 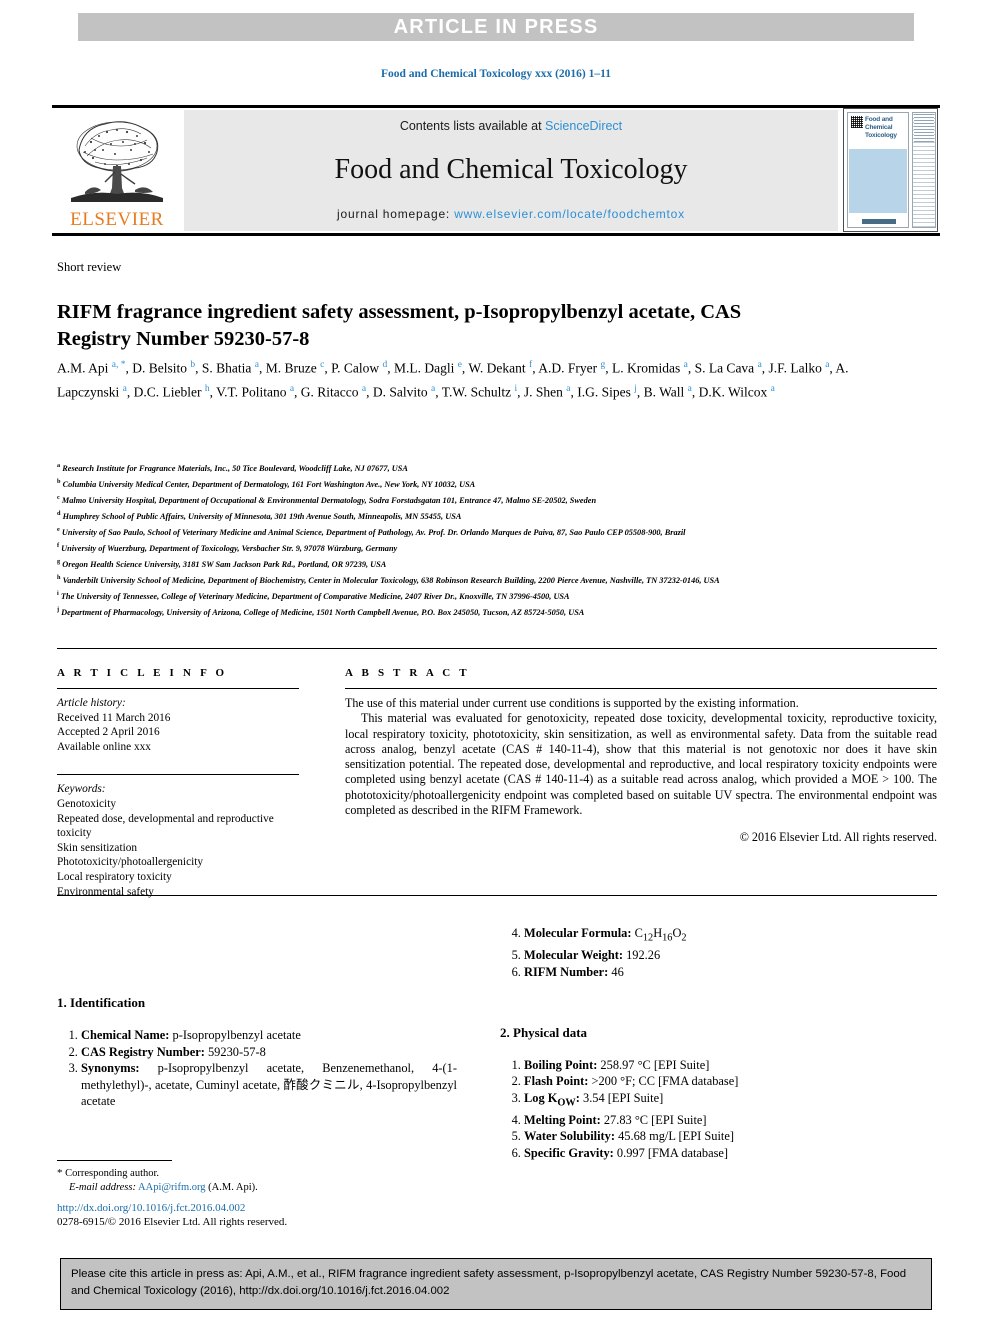 I want to click on list-item: Chemical Name: p-Isopropylbenzyl acetate, so click(x=269, y=1035).